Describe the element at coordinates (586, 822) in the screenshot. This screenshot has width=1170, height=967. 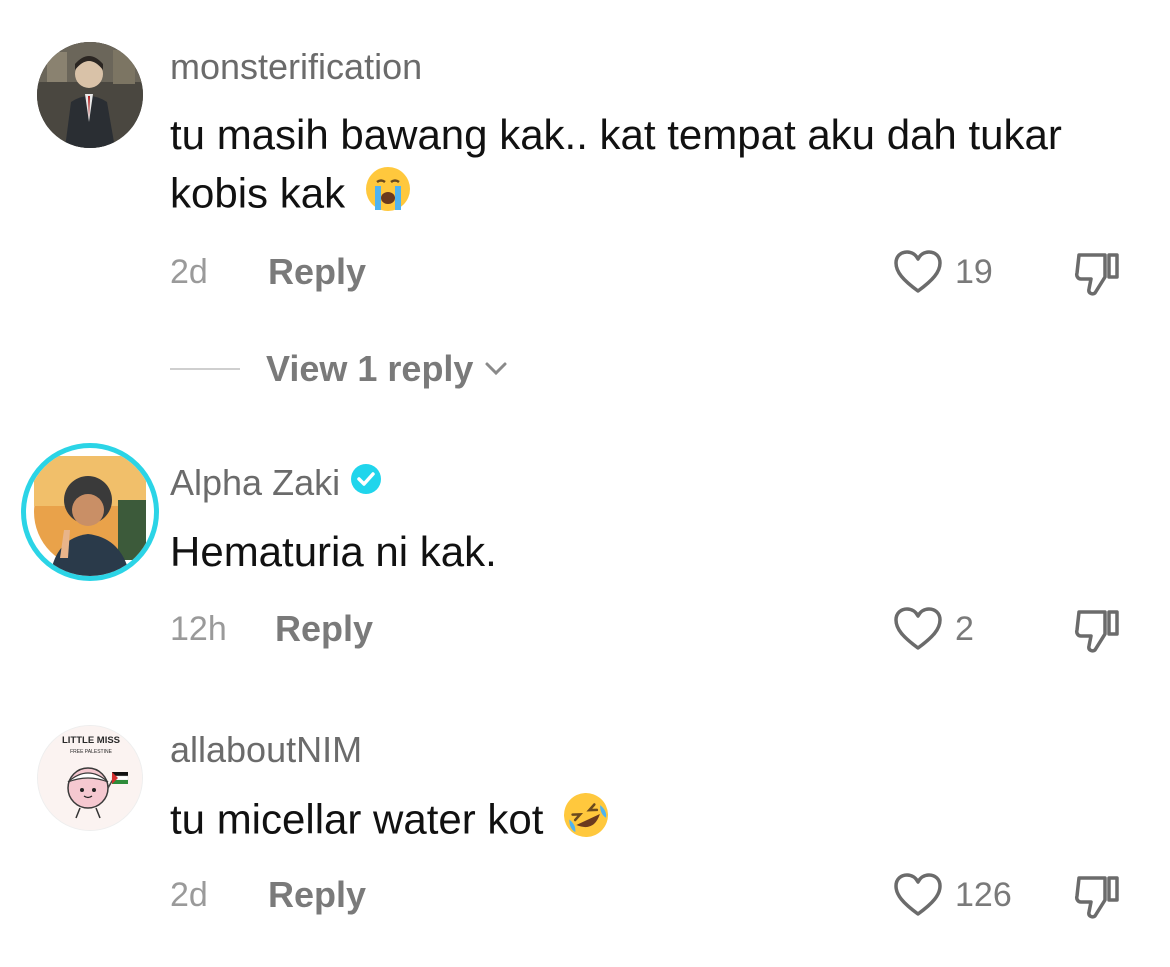
I see `rolling-laughing-face-icon` at that location.